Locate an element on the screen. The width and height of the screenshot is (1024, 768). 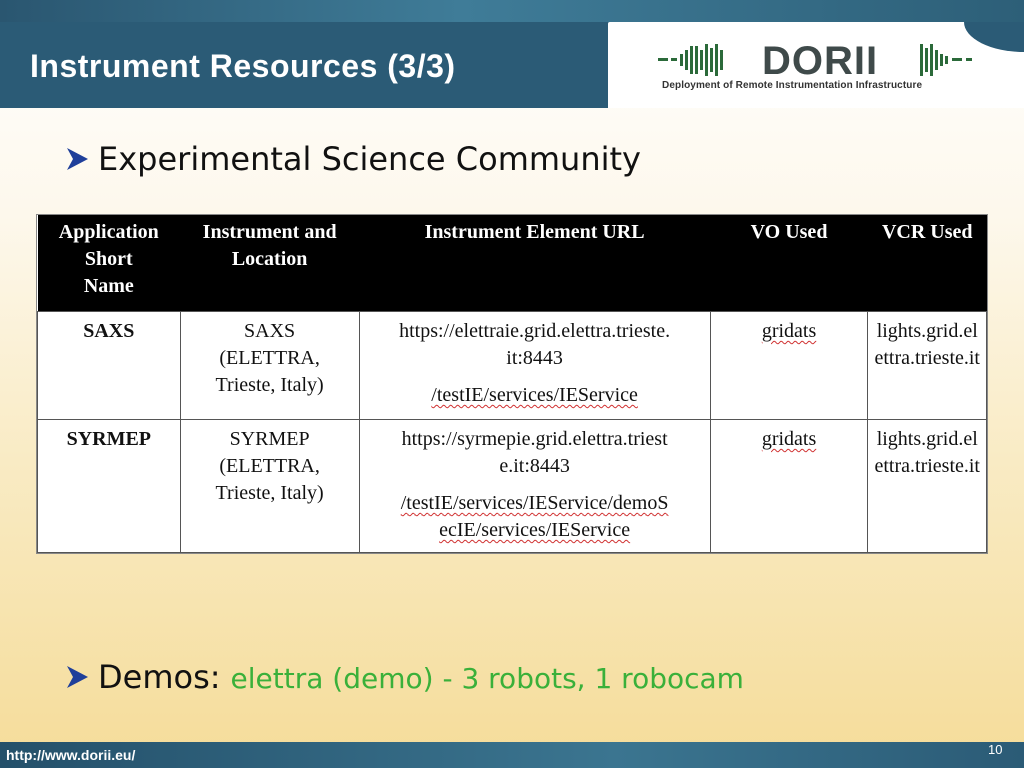
cell-instrument: SYRMEP (ELETTRA, Trieste, Italy) is located at coordinates (269, 486).